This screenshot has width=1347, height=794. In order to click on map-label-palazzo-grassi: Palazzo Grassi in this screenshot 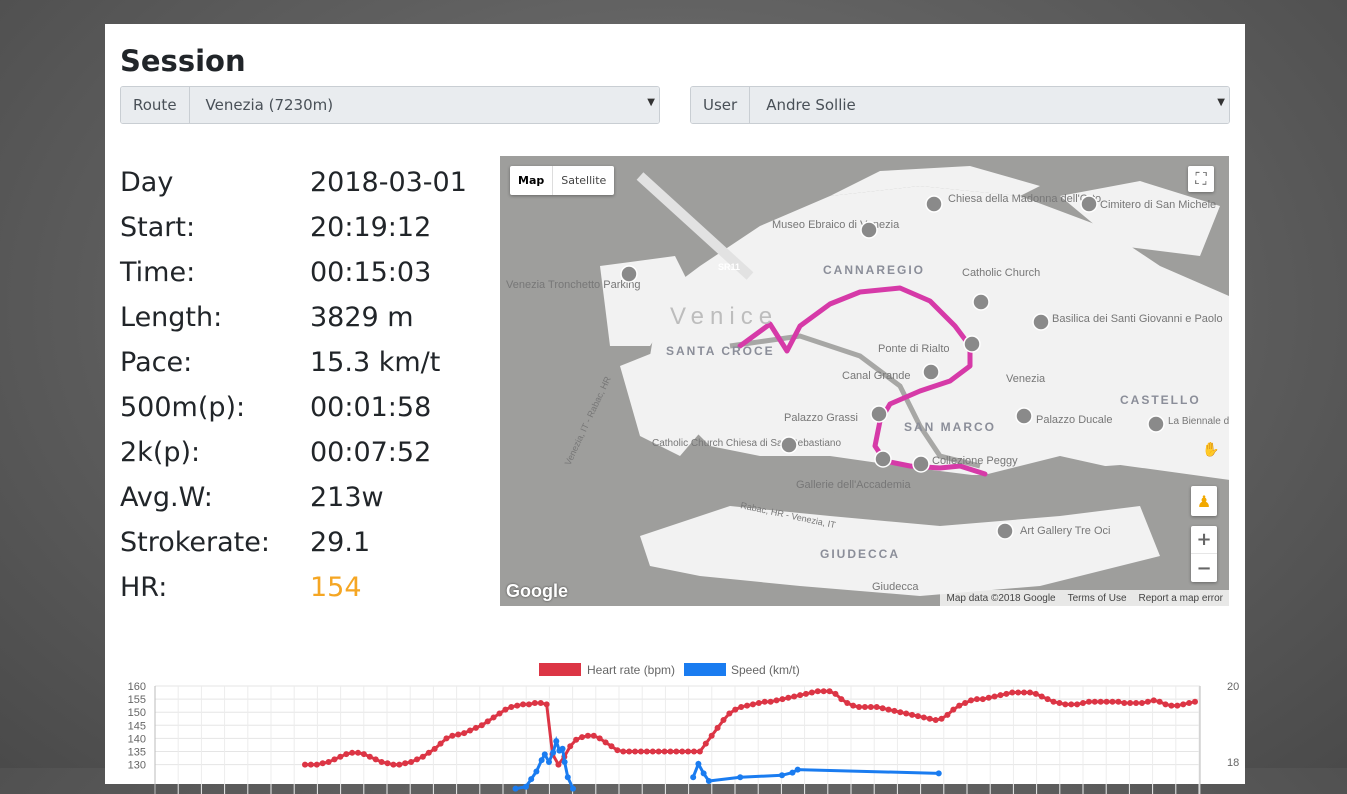, I will do `click(821, 418)`.